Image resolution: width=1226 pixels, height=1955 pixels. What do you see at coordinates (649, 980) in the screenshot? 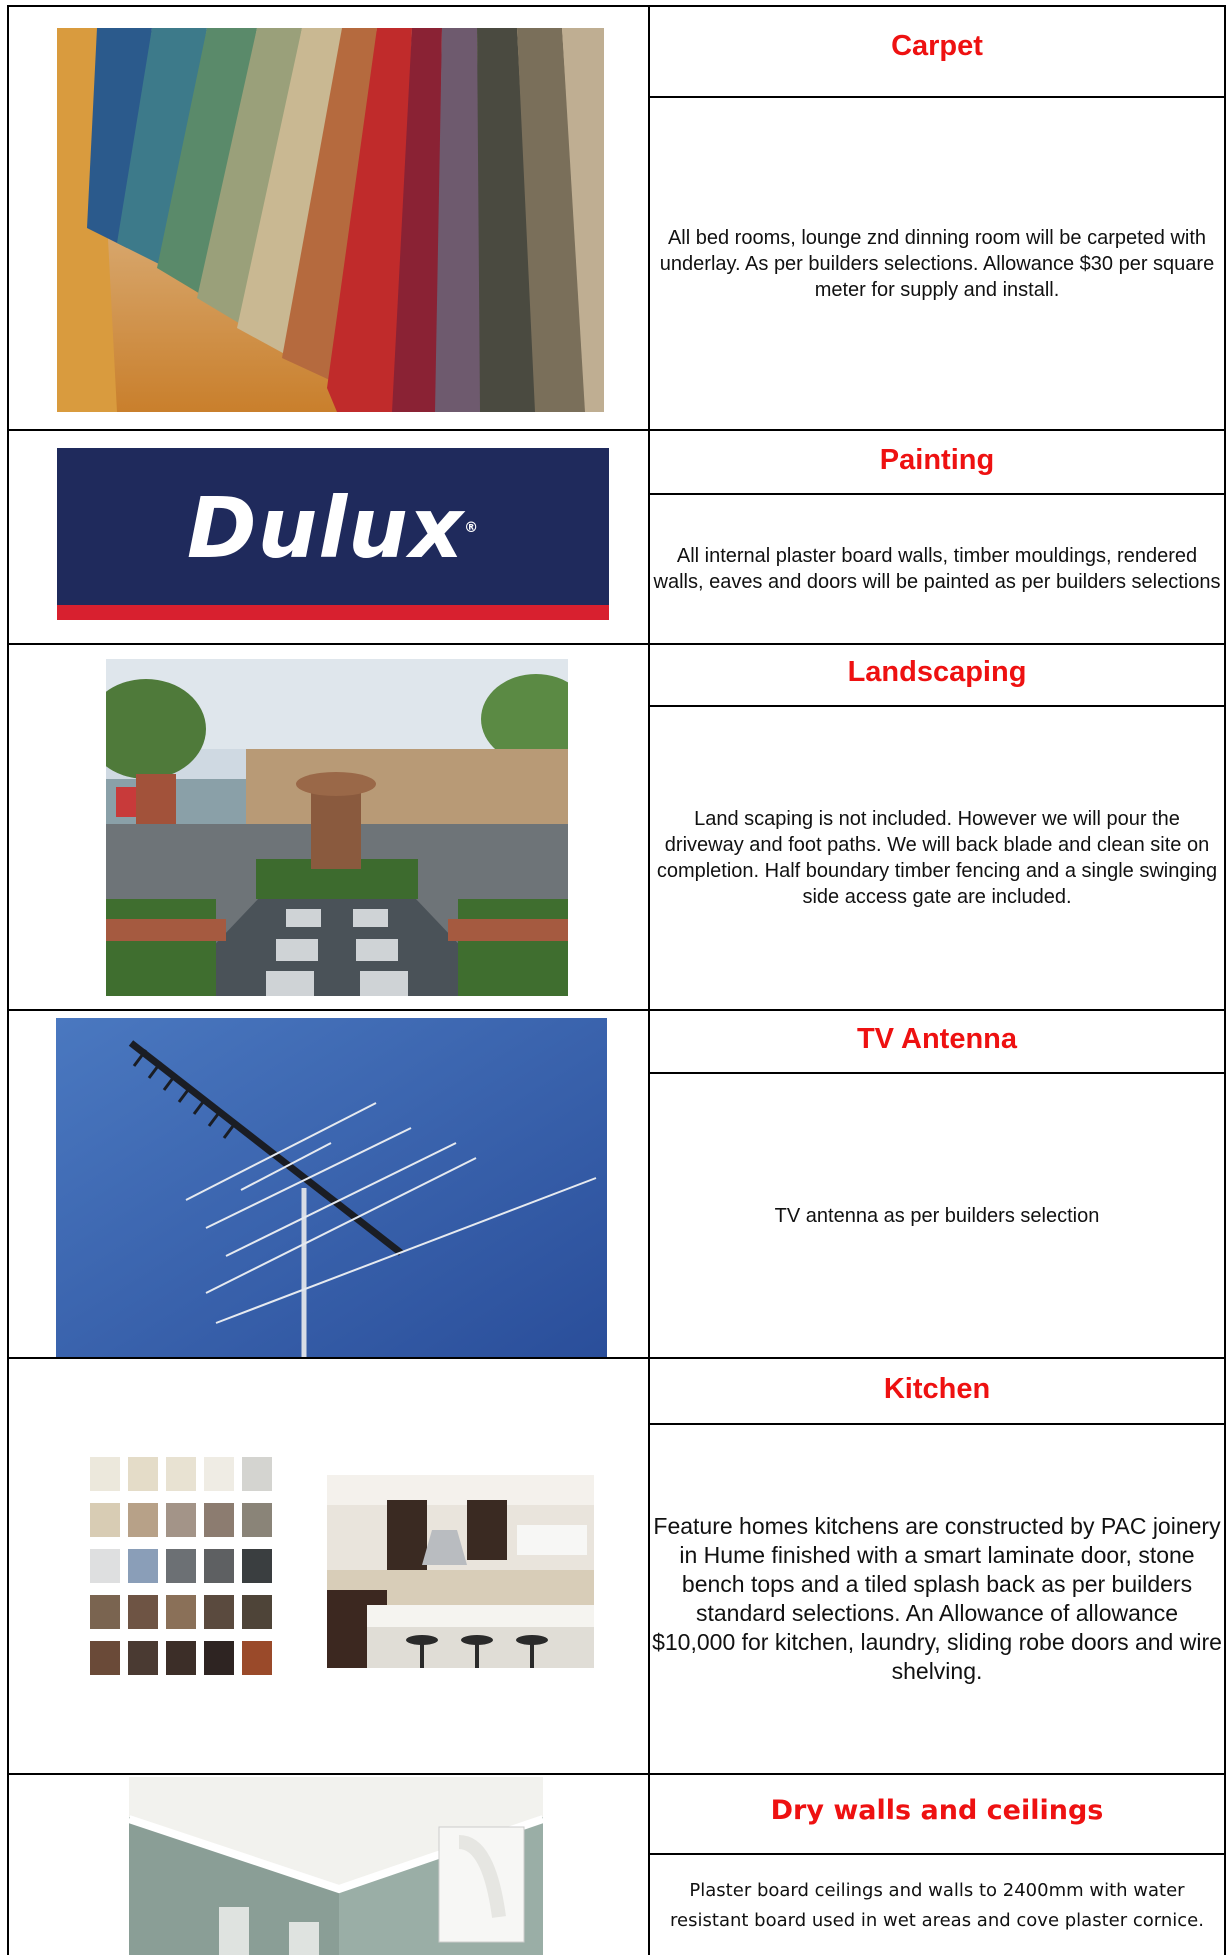
I see `table-column-divider` at bounding box center [649, 980].